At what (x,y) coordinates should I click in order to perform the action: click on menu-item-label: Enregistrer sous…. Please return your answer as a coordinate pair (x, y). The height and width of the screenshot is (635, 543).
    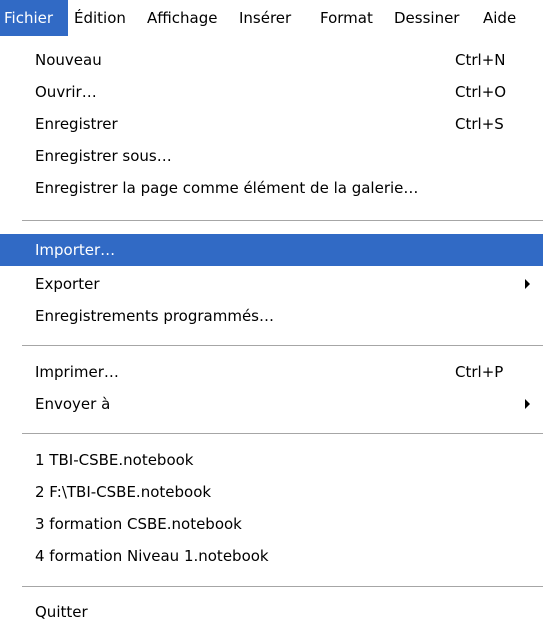
    Looking at the image, I should click on (103, 156).